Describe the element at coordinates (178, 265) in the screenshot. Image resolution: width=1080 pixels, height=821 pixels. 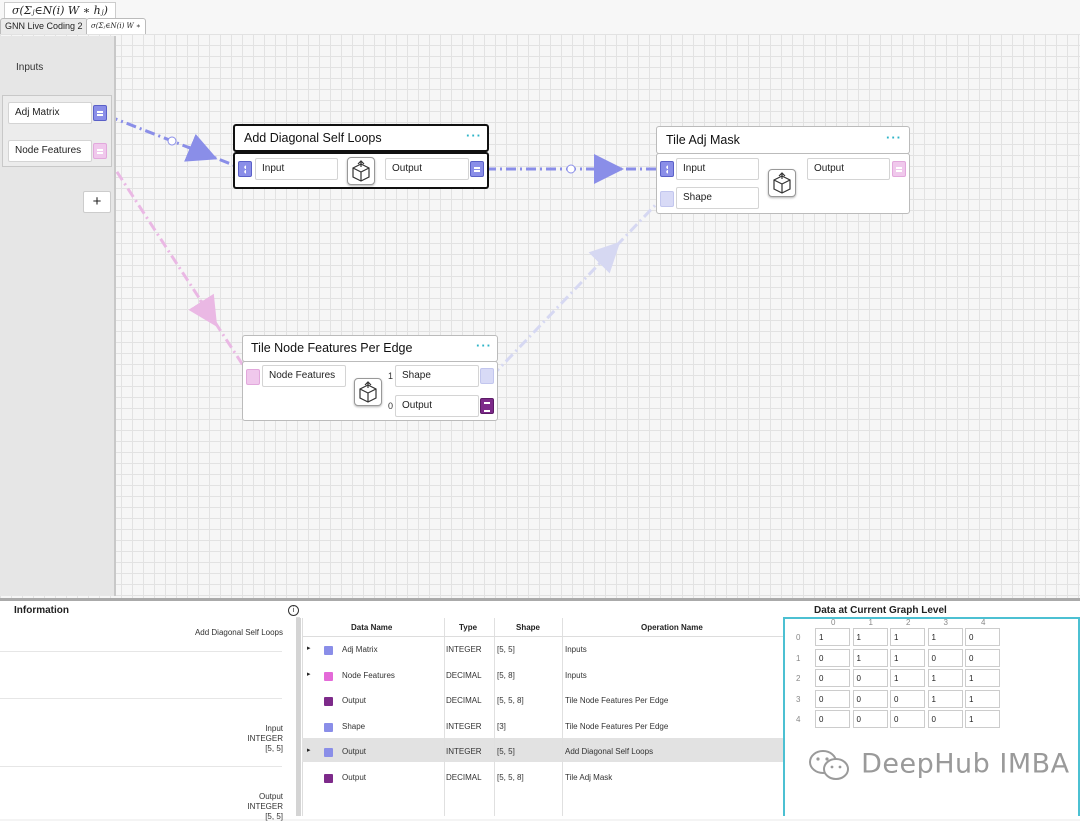
I see `edge-features-to-tilenf` at that location.